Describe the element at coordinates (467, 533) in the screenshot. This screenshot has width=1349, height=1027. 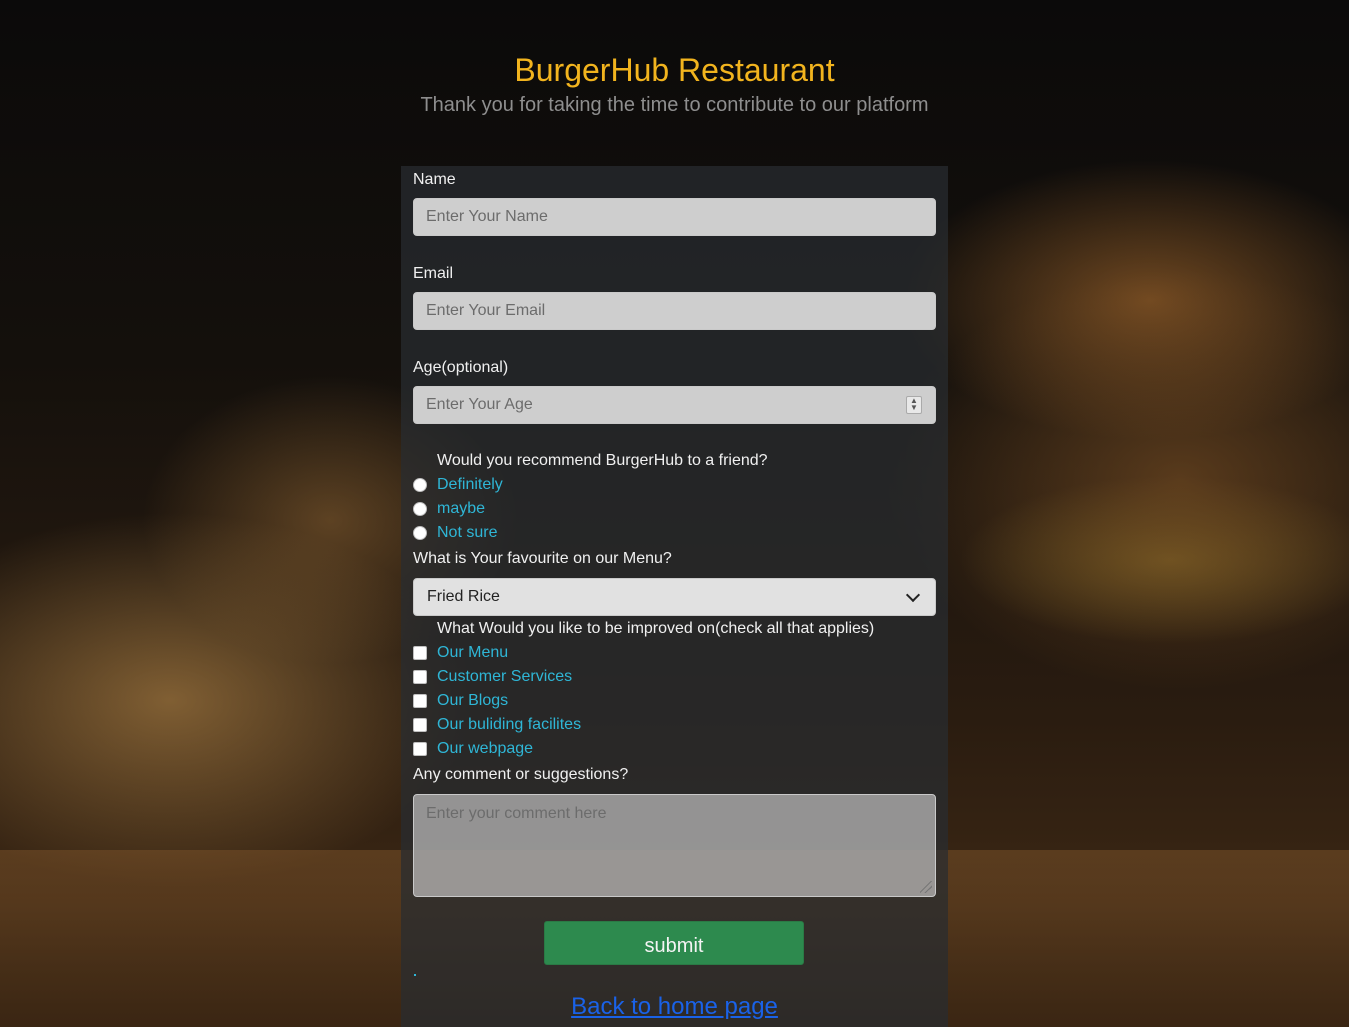
I see `radio-label: Not sure` at that location.